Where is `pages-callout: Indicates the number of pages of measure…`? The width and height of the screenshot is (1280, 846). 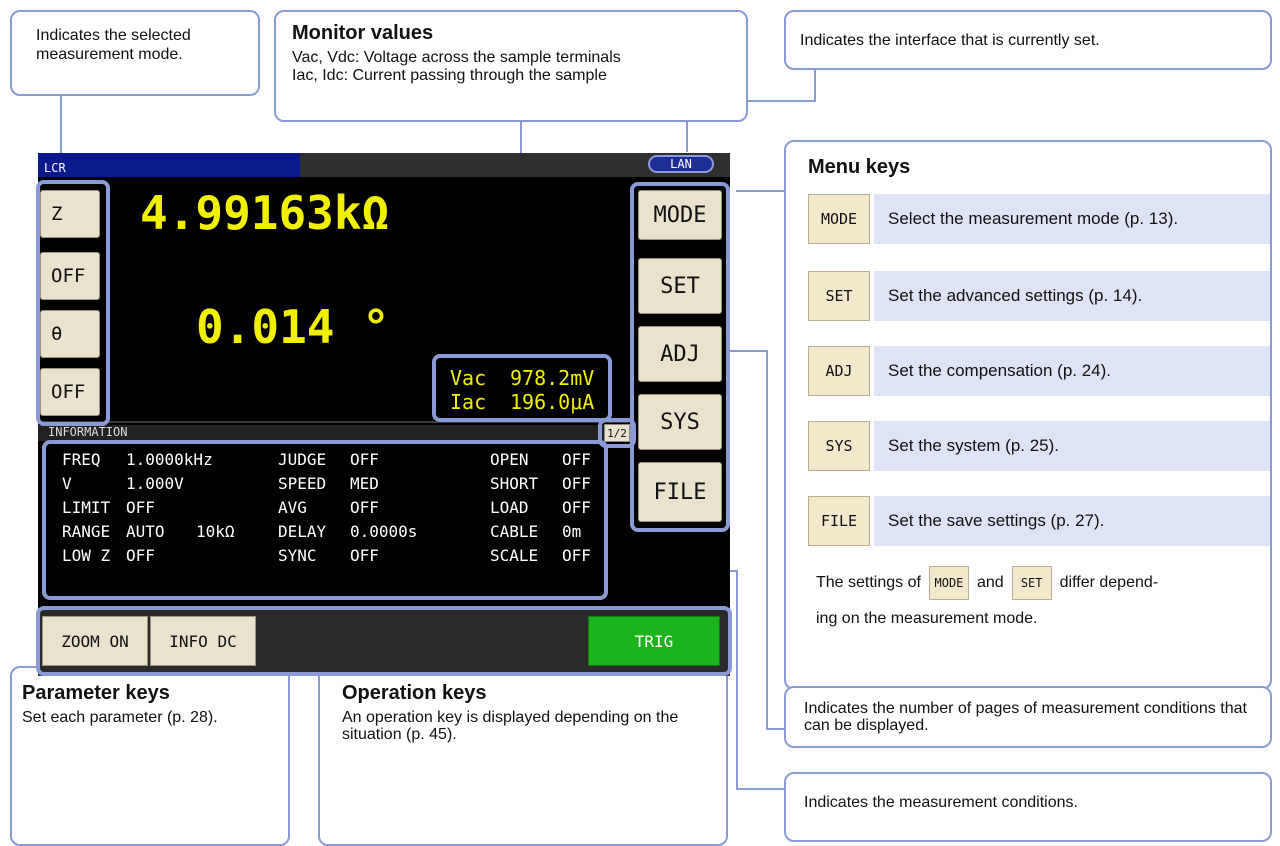 pages-callout: Indicates the number of pages of measure… is located at coordinates (1028, 717).